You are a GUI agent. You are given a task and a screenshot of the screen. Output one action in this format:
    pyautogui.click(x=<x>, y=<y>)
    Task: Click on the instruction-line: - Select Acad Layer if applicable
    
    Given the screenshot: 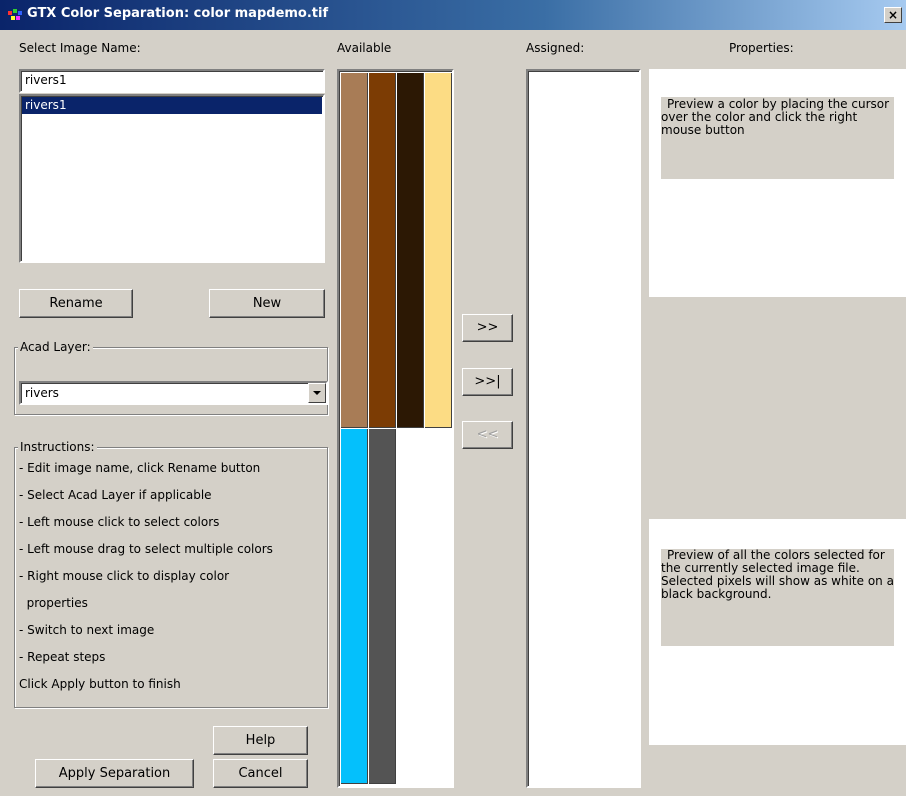 What is the action you would take?
    pyautogui.click(x=115, y=495)
    